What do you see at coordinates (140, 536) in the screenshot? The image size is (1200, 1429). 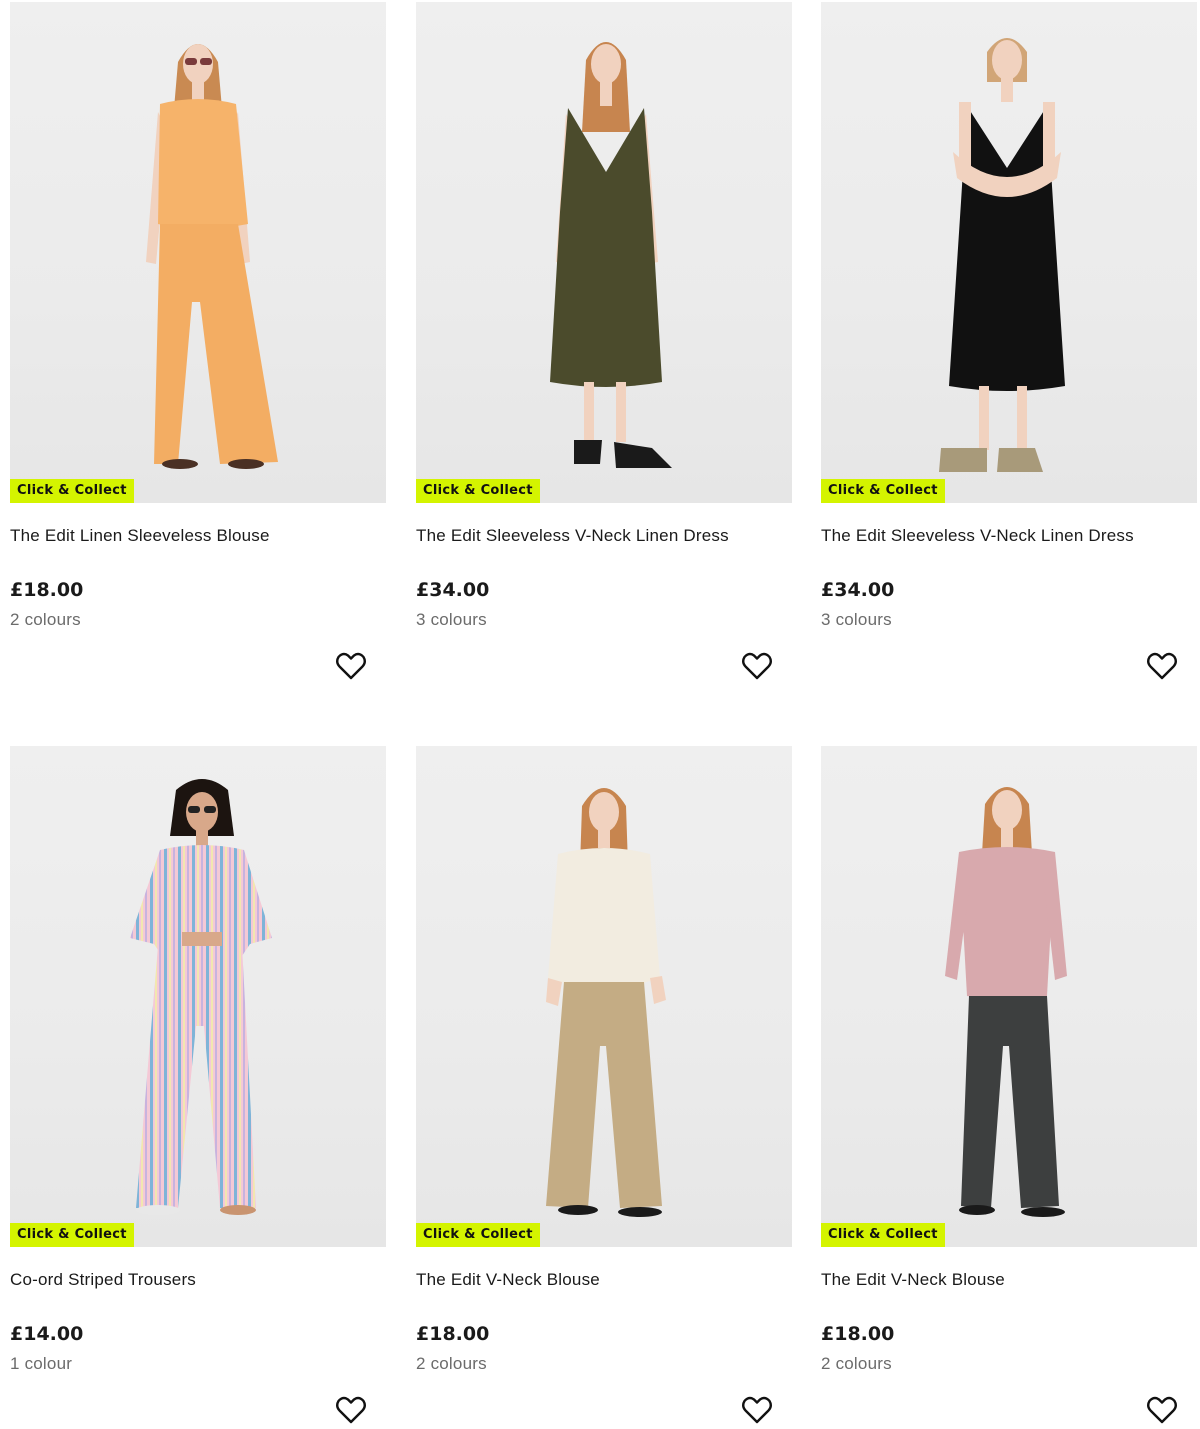 I see `product-title: The Edit Linen Sleeveless Blouse` at bounding box center [140, 536].